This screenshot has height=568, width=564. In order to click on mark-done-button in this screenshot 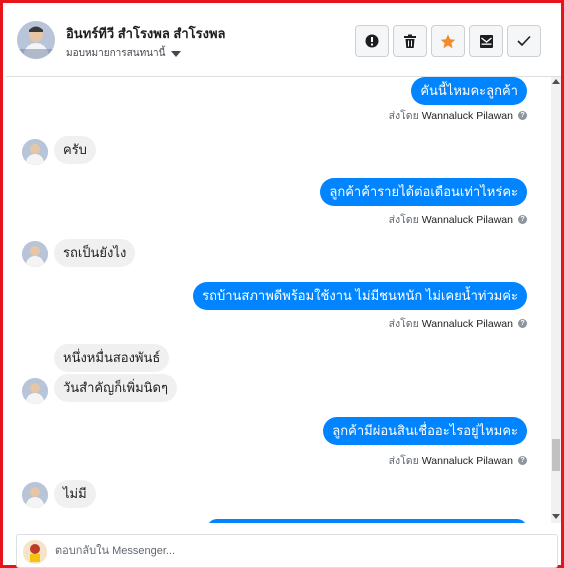, I will do `click(524, 41)`.